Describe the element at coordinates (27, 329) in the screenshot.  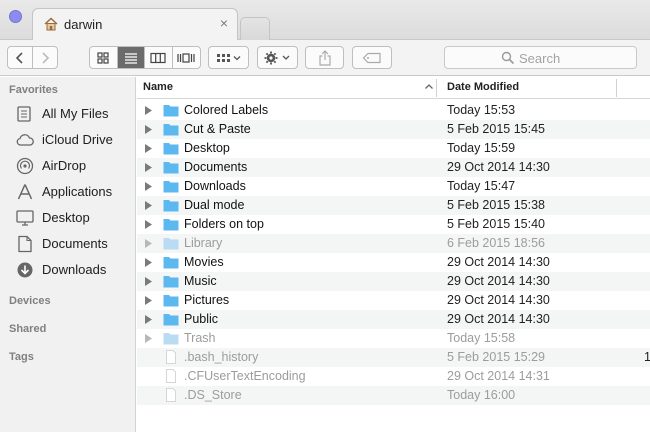
I see `sidebar-section-shared: Shared` at that location.